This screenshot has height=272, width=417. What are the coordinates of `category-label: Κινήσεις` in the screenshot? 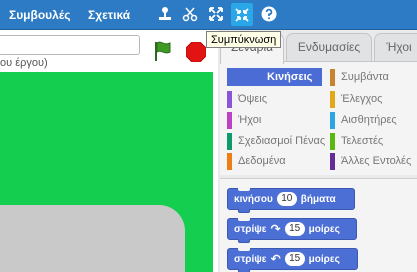 It's located at (290, 77).